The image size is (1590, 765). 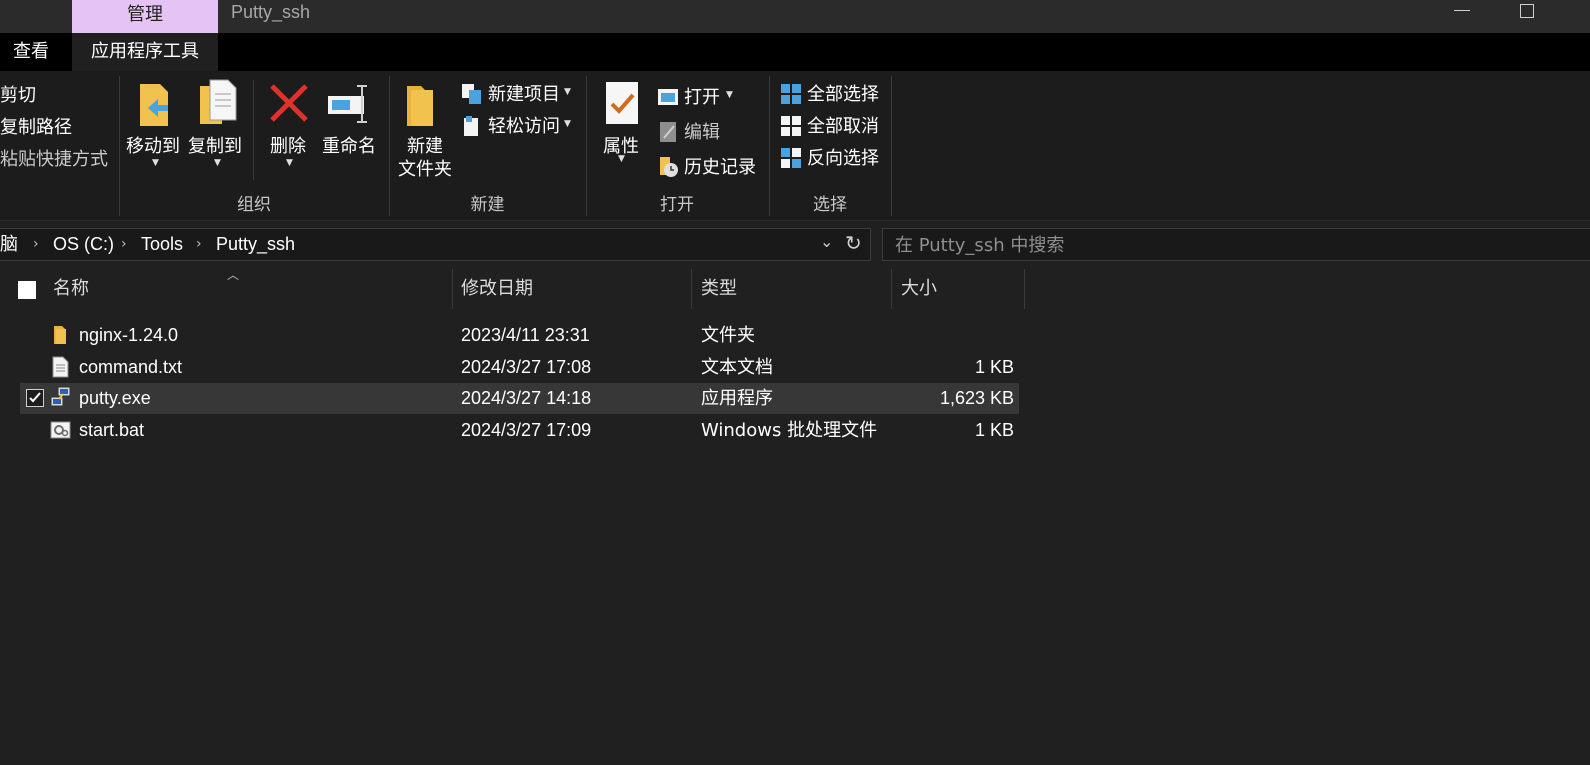 I want to click on file-row: nginx-1.24.0 2023/4/11 23:31 文件夹, so click(x=519, y=335).